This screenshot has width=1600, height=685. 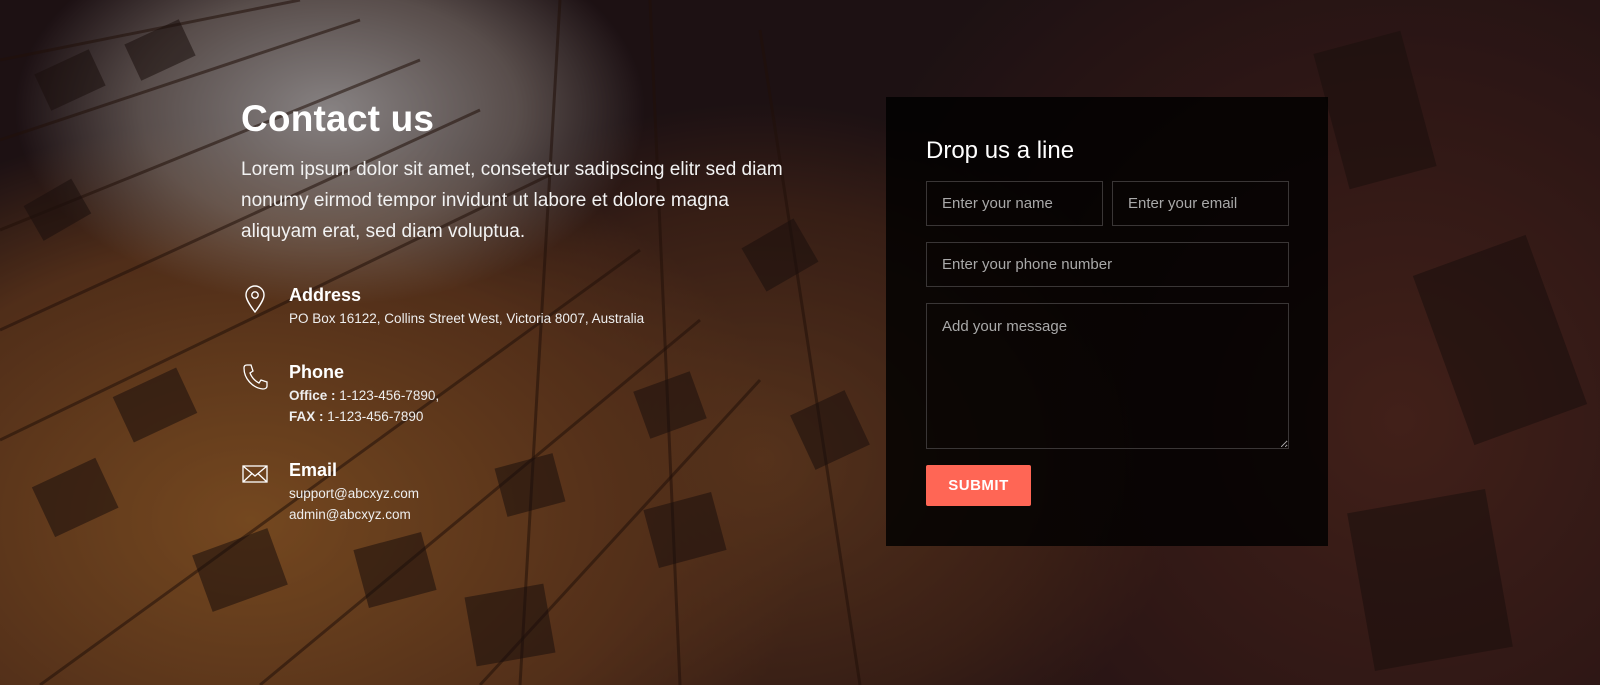 What do you see at coordinates (313, 470) in the screenshot?
I see `email-heading: Email` at bounding box center [313, 470].